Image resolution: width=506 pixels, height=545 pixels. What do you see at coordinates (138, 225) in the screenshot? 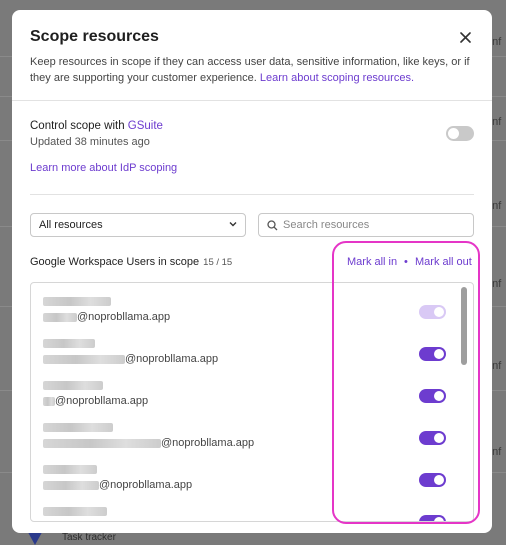
I see `resource-type-select: All resources` at bounding box center [138, 225].